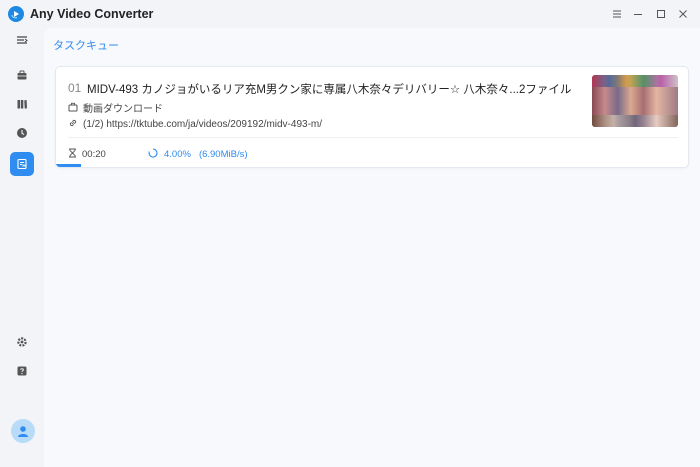  Describe the element at coordinates (69, 165) in the screenshot. I see `progress-bar-fill` at that location.